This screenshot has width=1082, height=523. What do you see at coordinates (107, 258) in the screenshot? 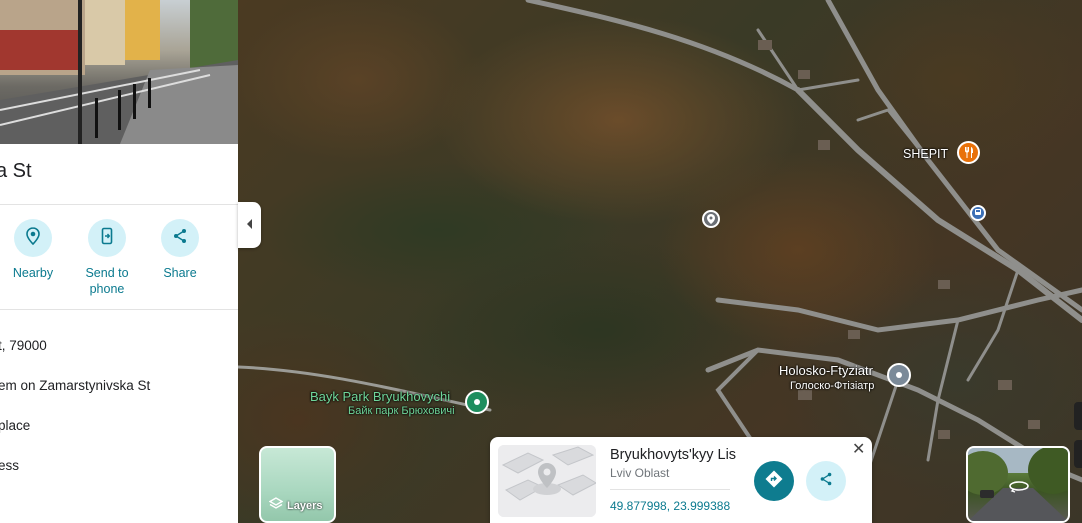
I see `send-to-phone-button: Send to phone` at bounding box center [107, 258].